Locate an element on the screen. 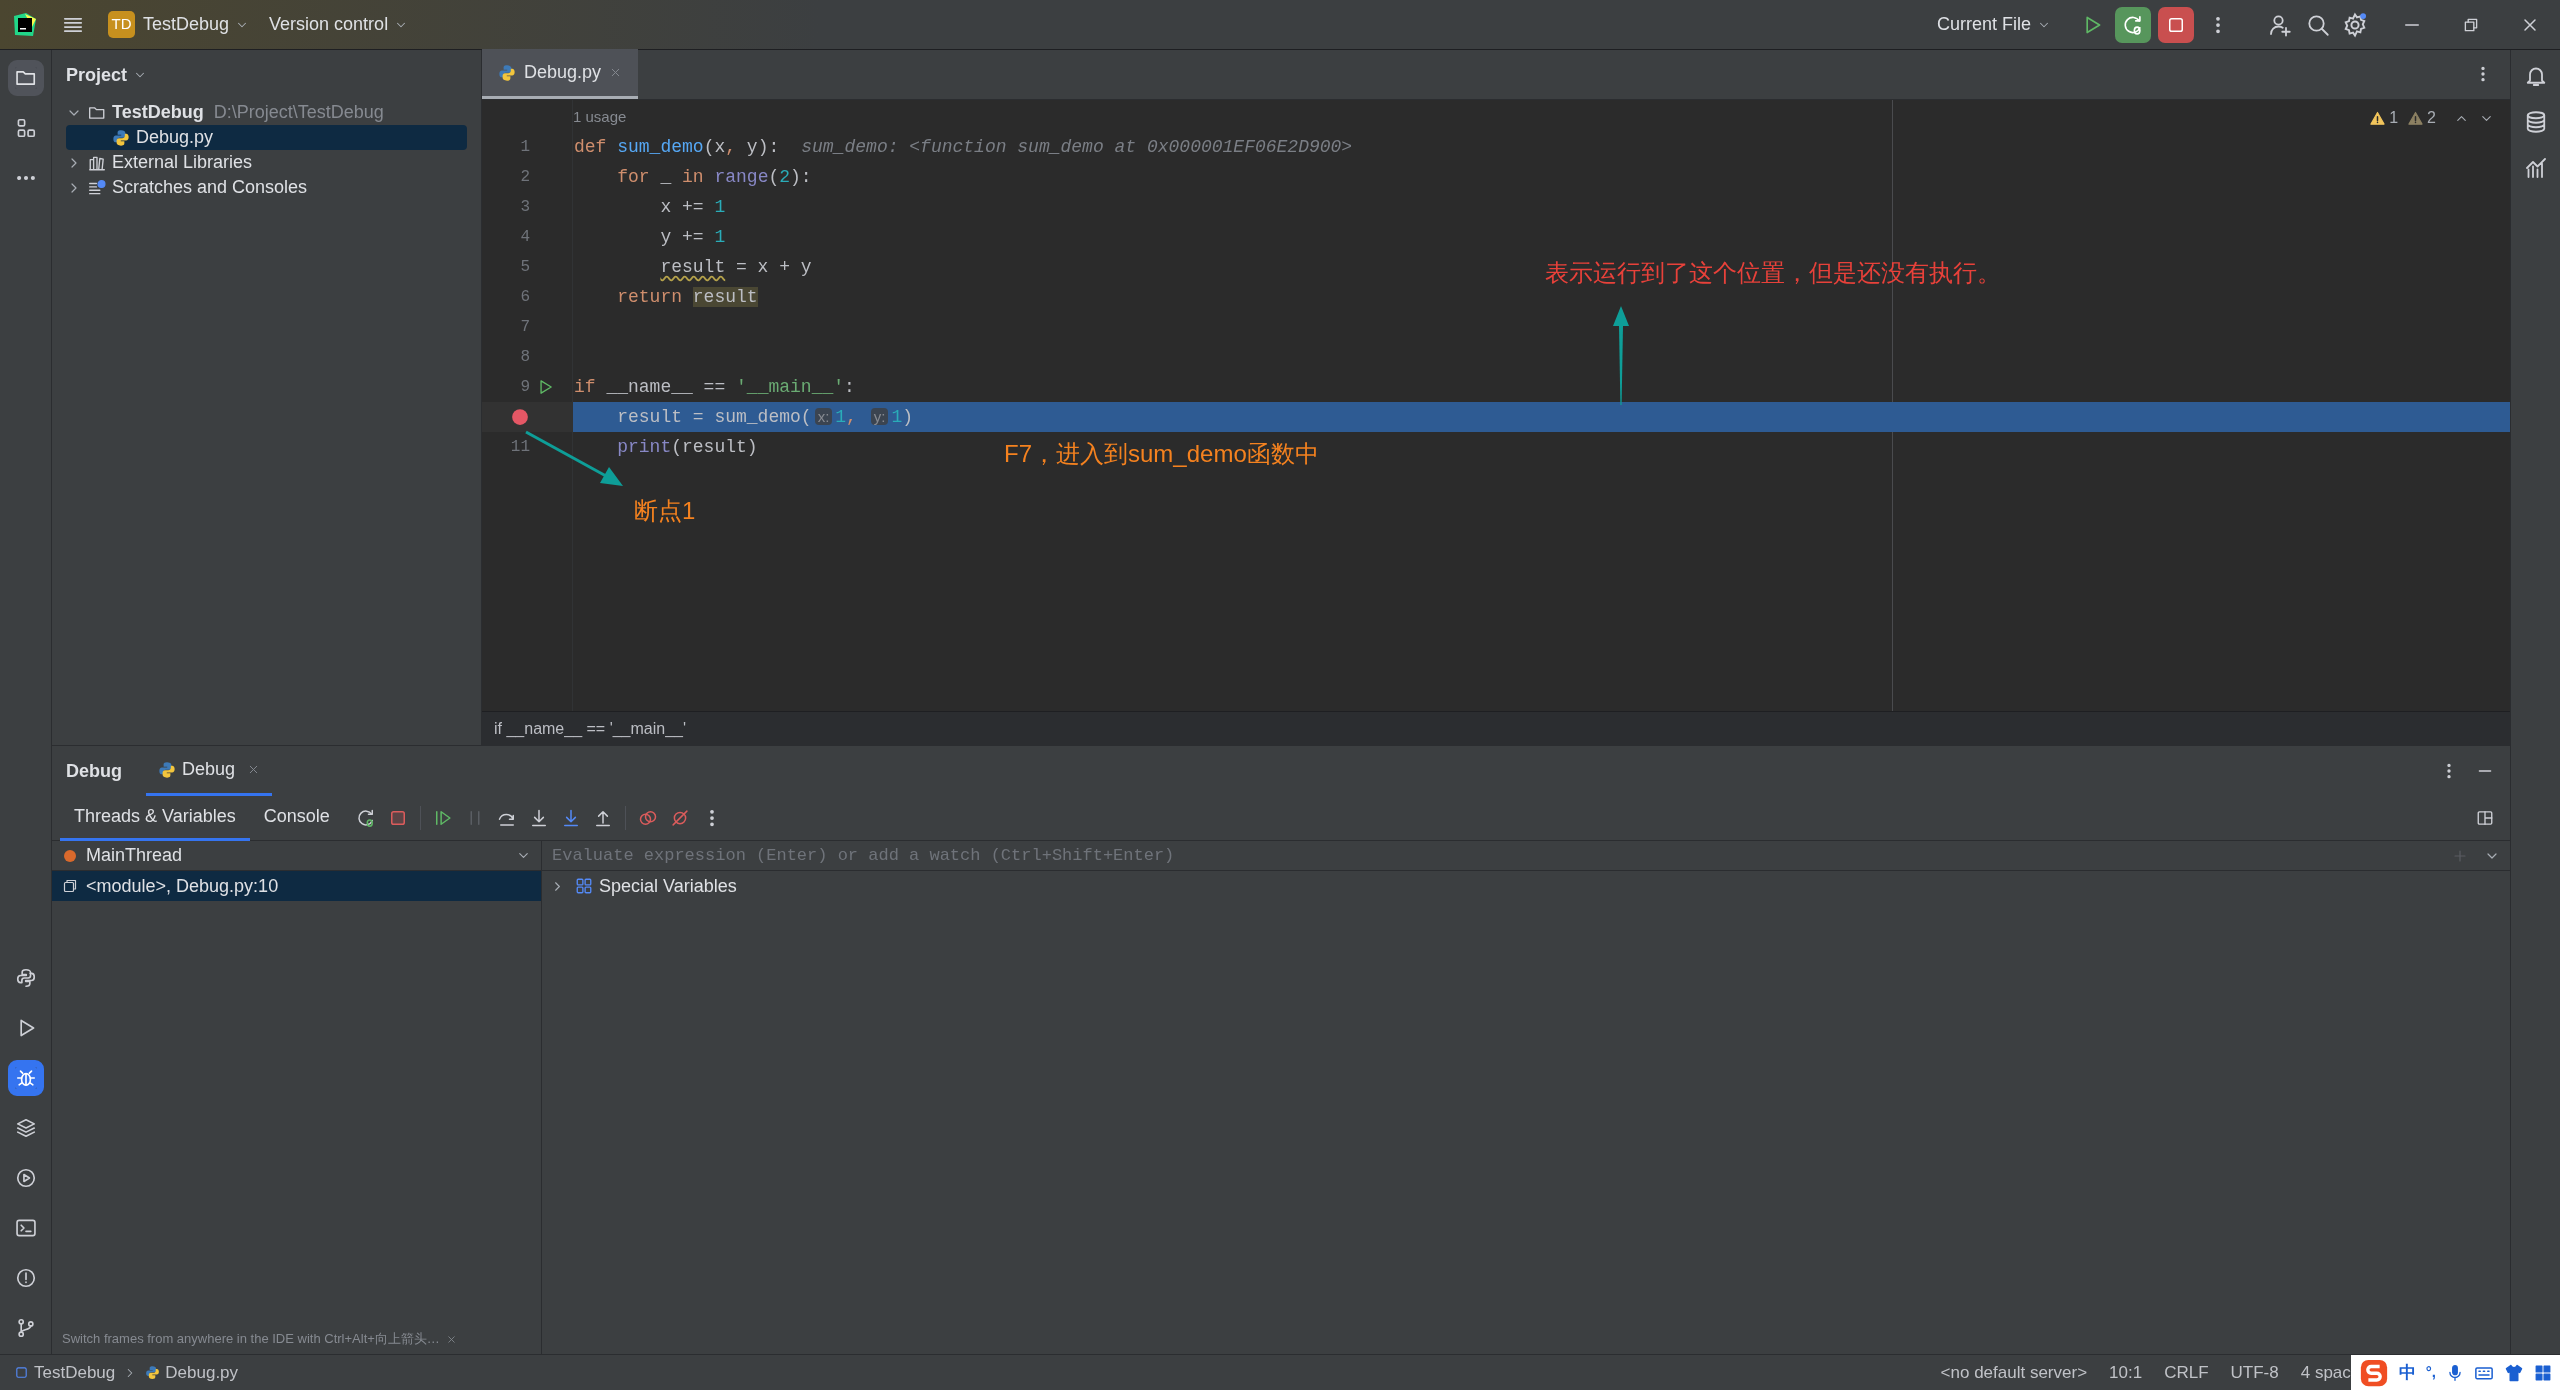 Image resolution: width=2560 pixels, height=1390 pixels. terminal-icon is located at coordinates (25, 1228).